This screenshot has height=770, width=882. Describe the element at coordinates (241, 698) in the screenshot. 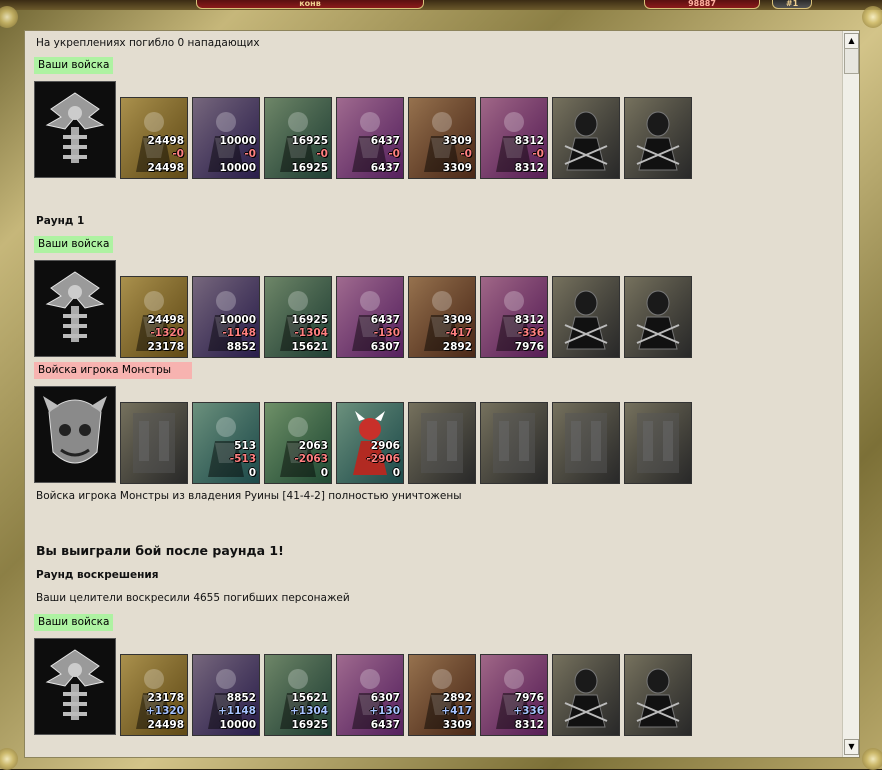

I see `unit-count-before: 8852` at that location.